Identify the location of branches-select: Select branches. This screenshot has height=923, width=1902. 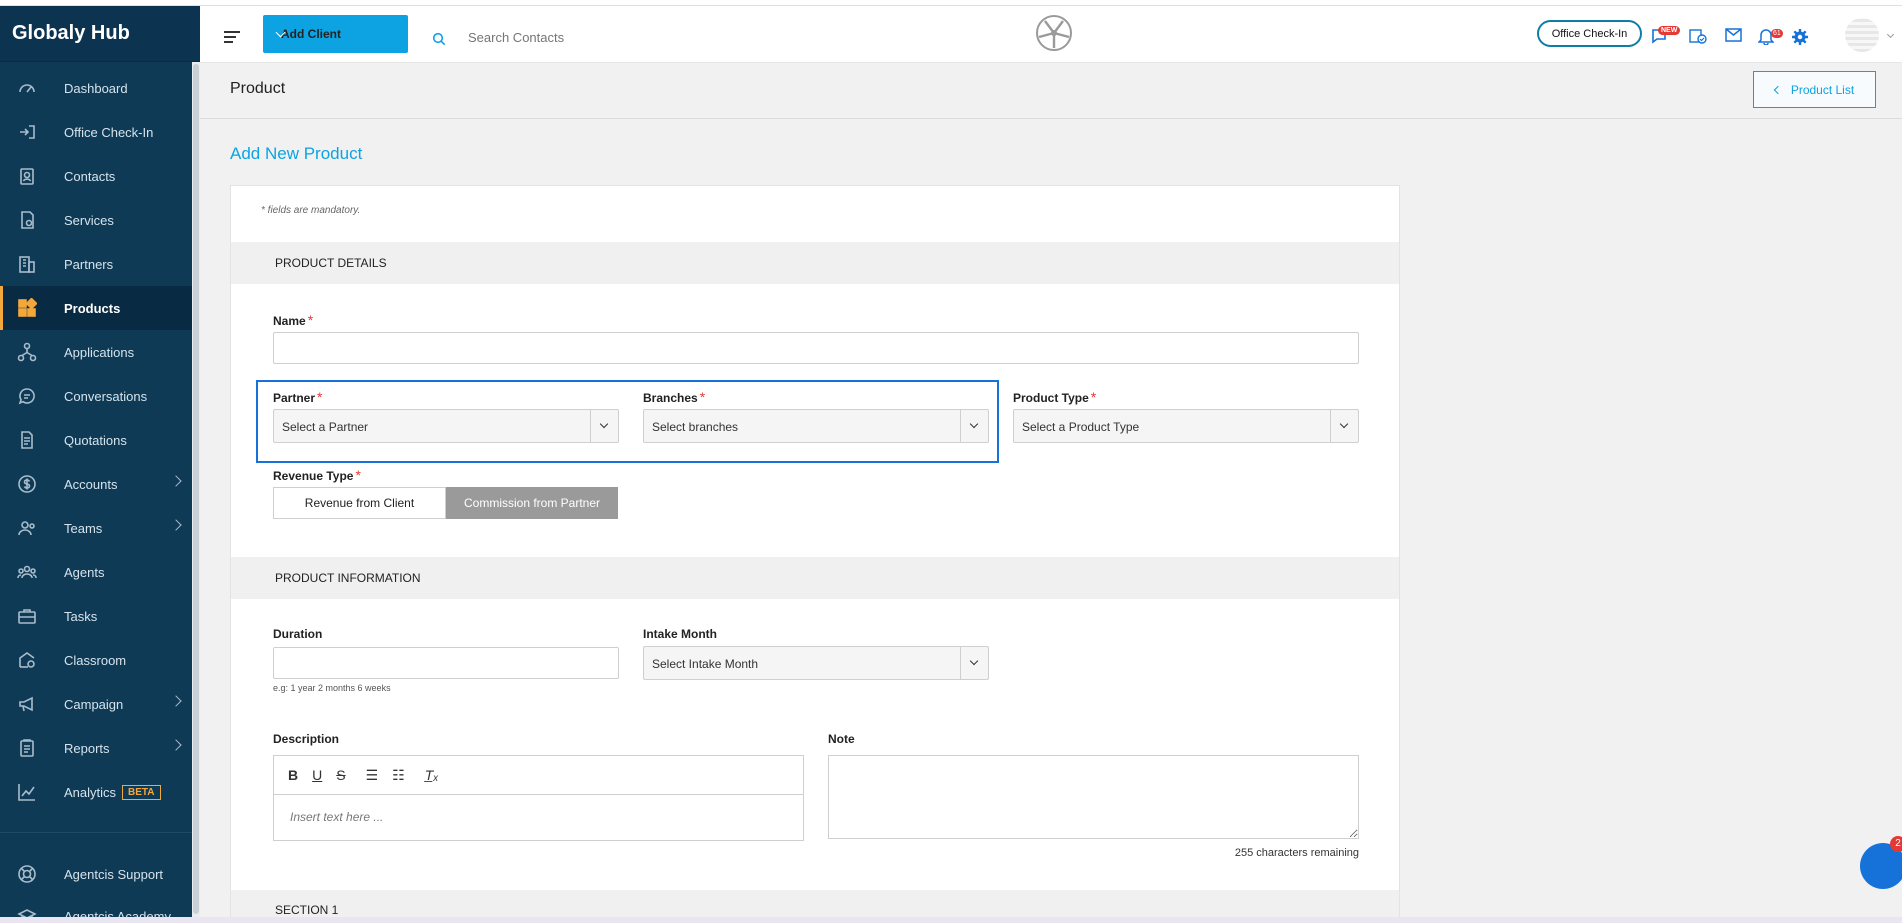
(816, 426).